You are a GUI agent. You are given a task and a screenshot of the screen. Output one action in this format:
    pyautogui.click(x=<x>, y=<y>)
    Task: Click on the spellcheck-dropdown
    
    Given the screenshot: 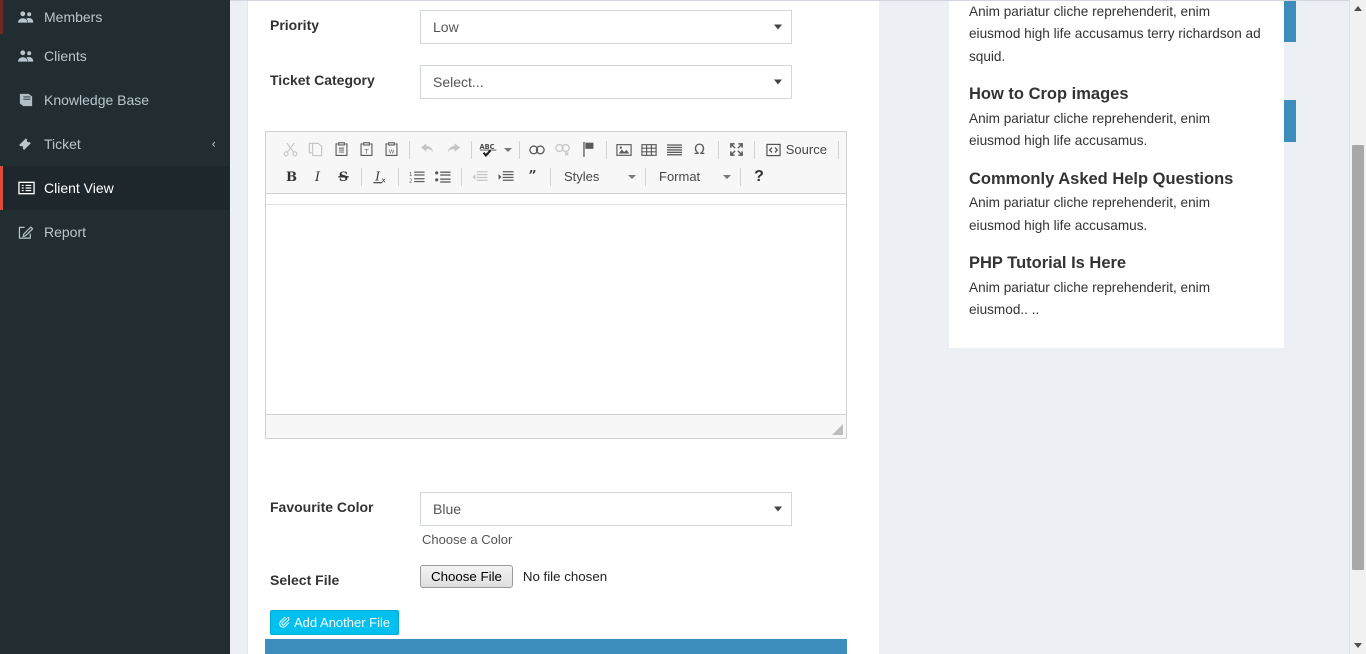 What is the action you would take?
    pyautogui.click(x=508, y=150)
    